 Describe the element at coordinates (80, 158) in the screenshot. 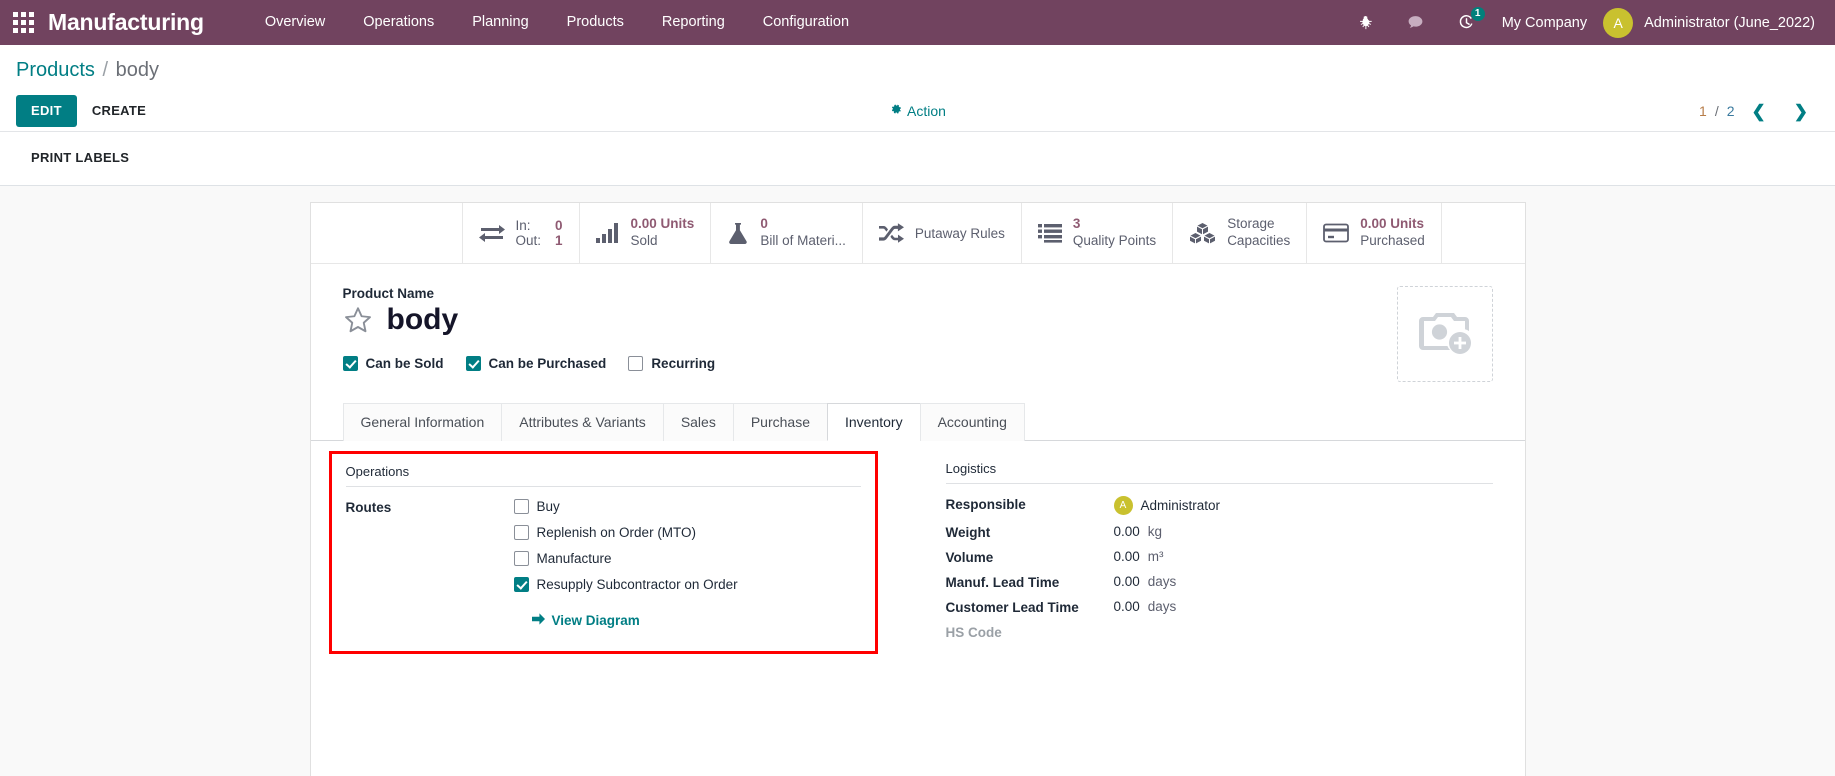

I see `print-labels-button: PRINT LABELS` at that location.